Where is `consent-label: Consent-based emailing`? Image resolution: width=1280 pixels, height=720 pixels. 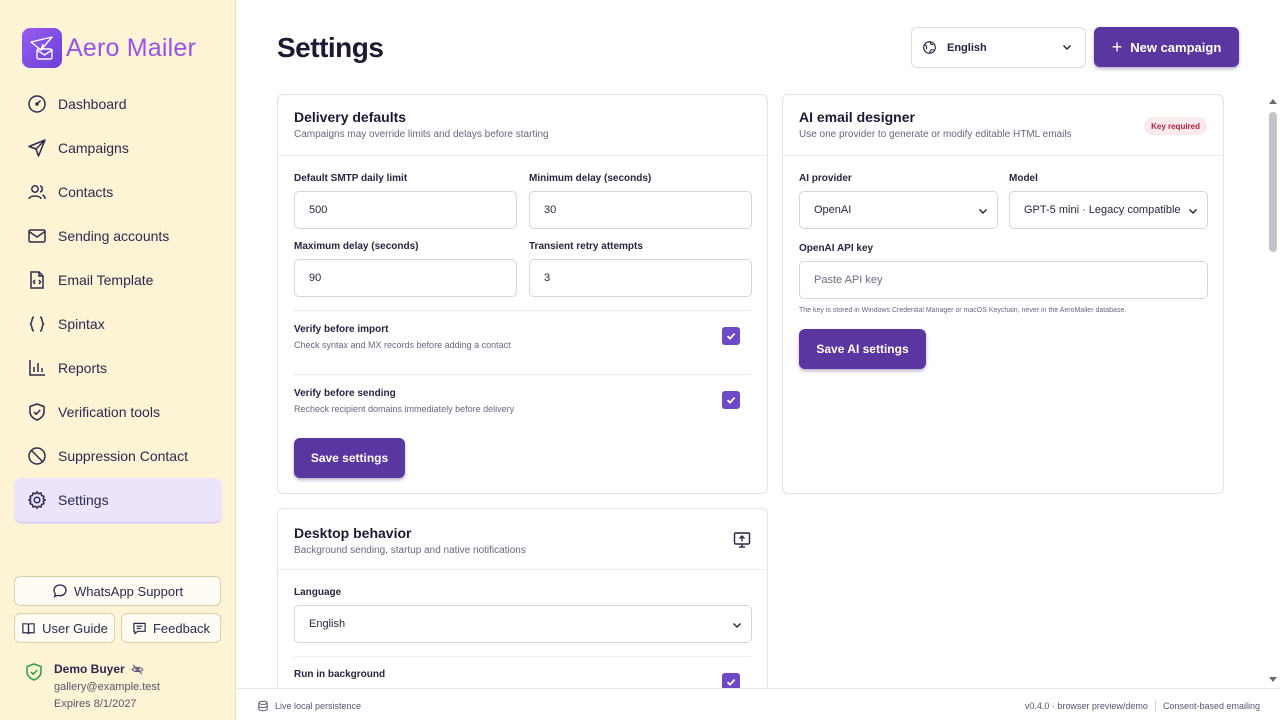
consent-label: Consent-based emailing is located at coordinates (1211, 706).